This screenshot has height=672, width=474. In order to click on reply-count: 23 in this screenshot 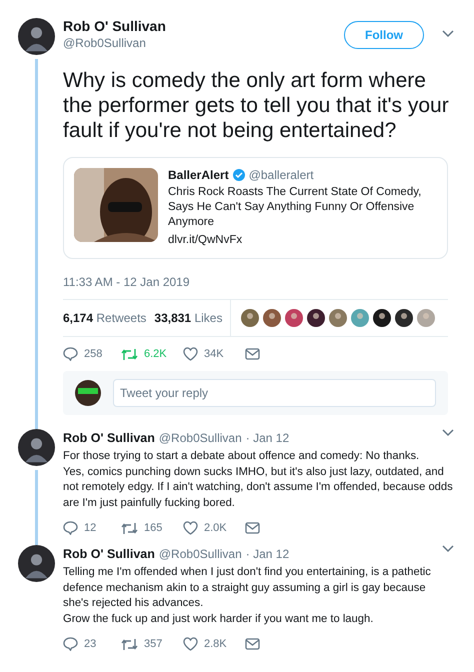, I will do `click(90, 644)`.